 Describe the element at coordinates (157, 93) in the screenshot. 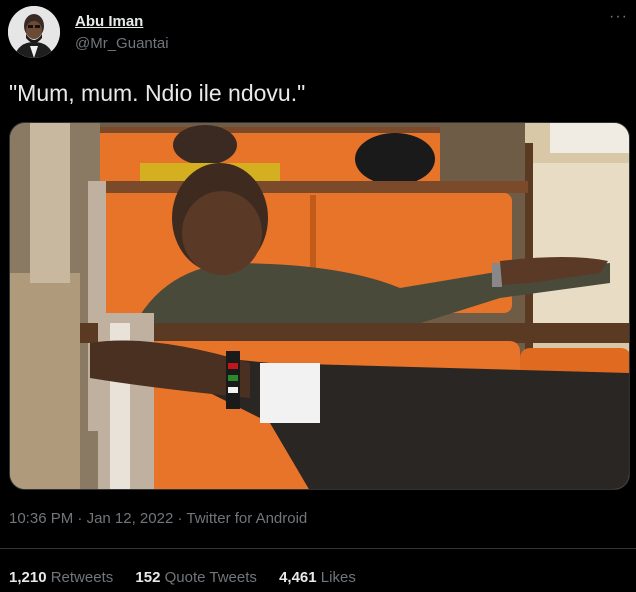

I see `tweet-text: "Mum, mum. Ndio ile ndovu."` at that location.